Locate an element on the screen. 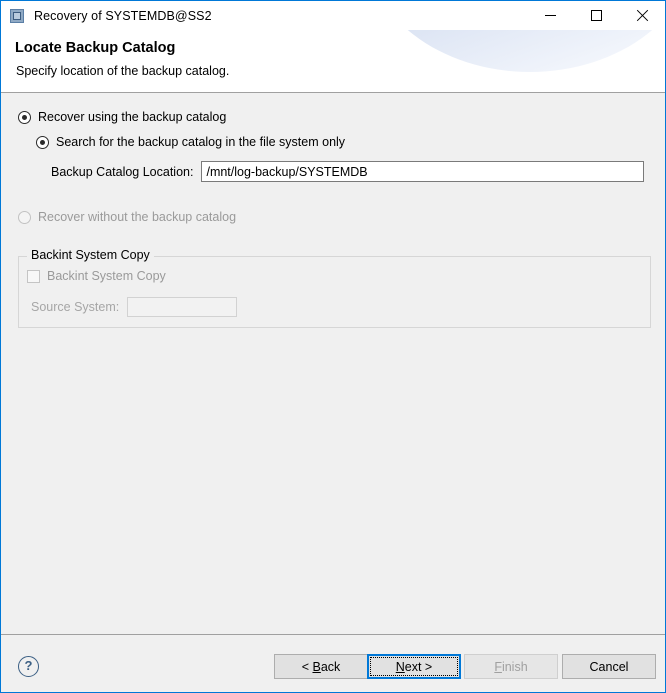 This screenshot has width=666, height=693. next-button-suffix: ext > is located at coordinates (418, 666).